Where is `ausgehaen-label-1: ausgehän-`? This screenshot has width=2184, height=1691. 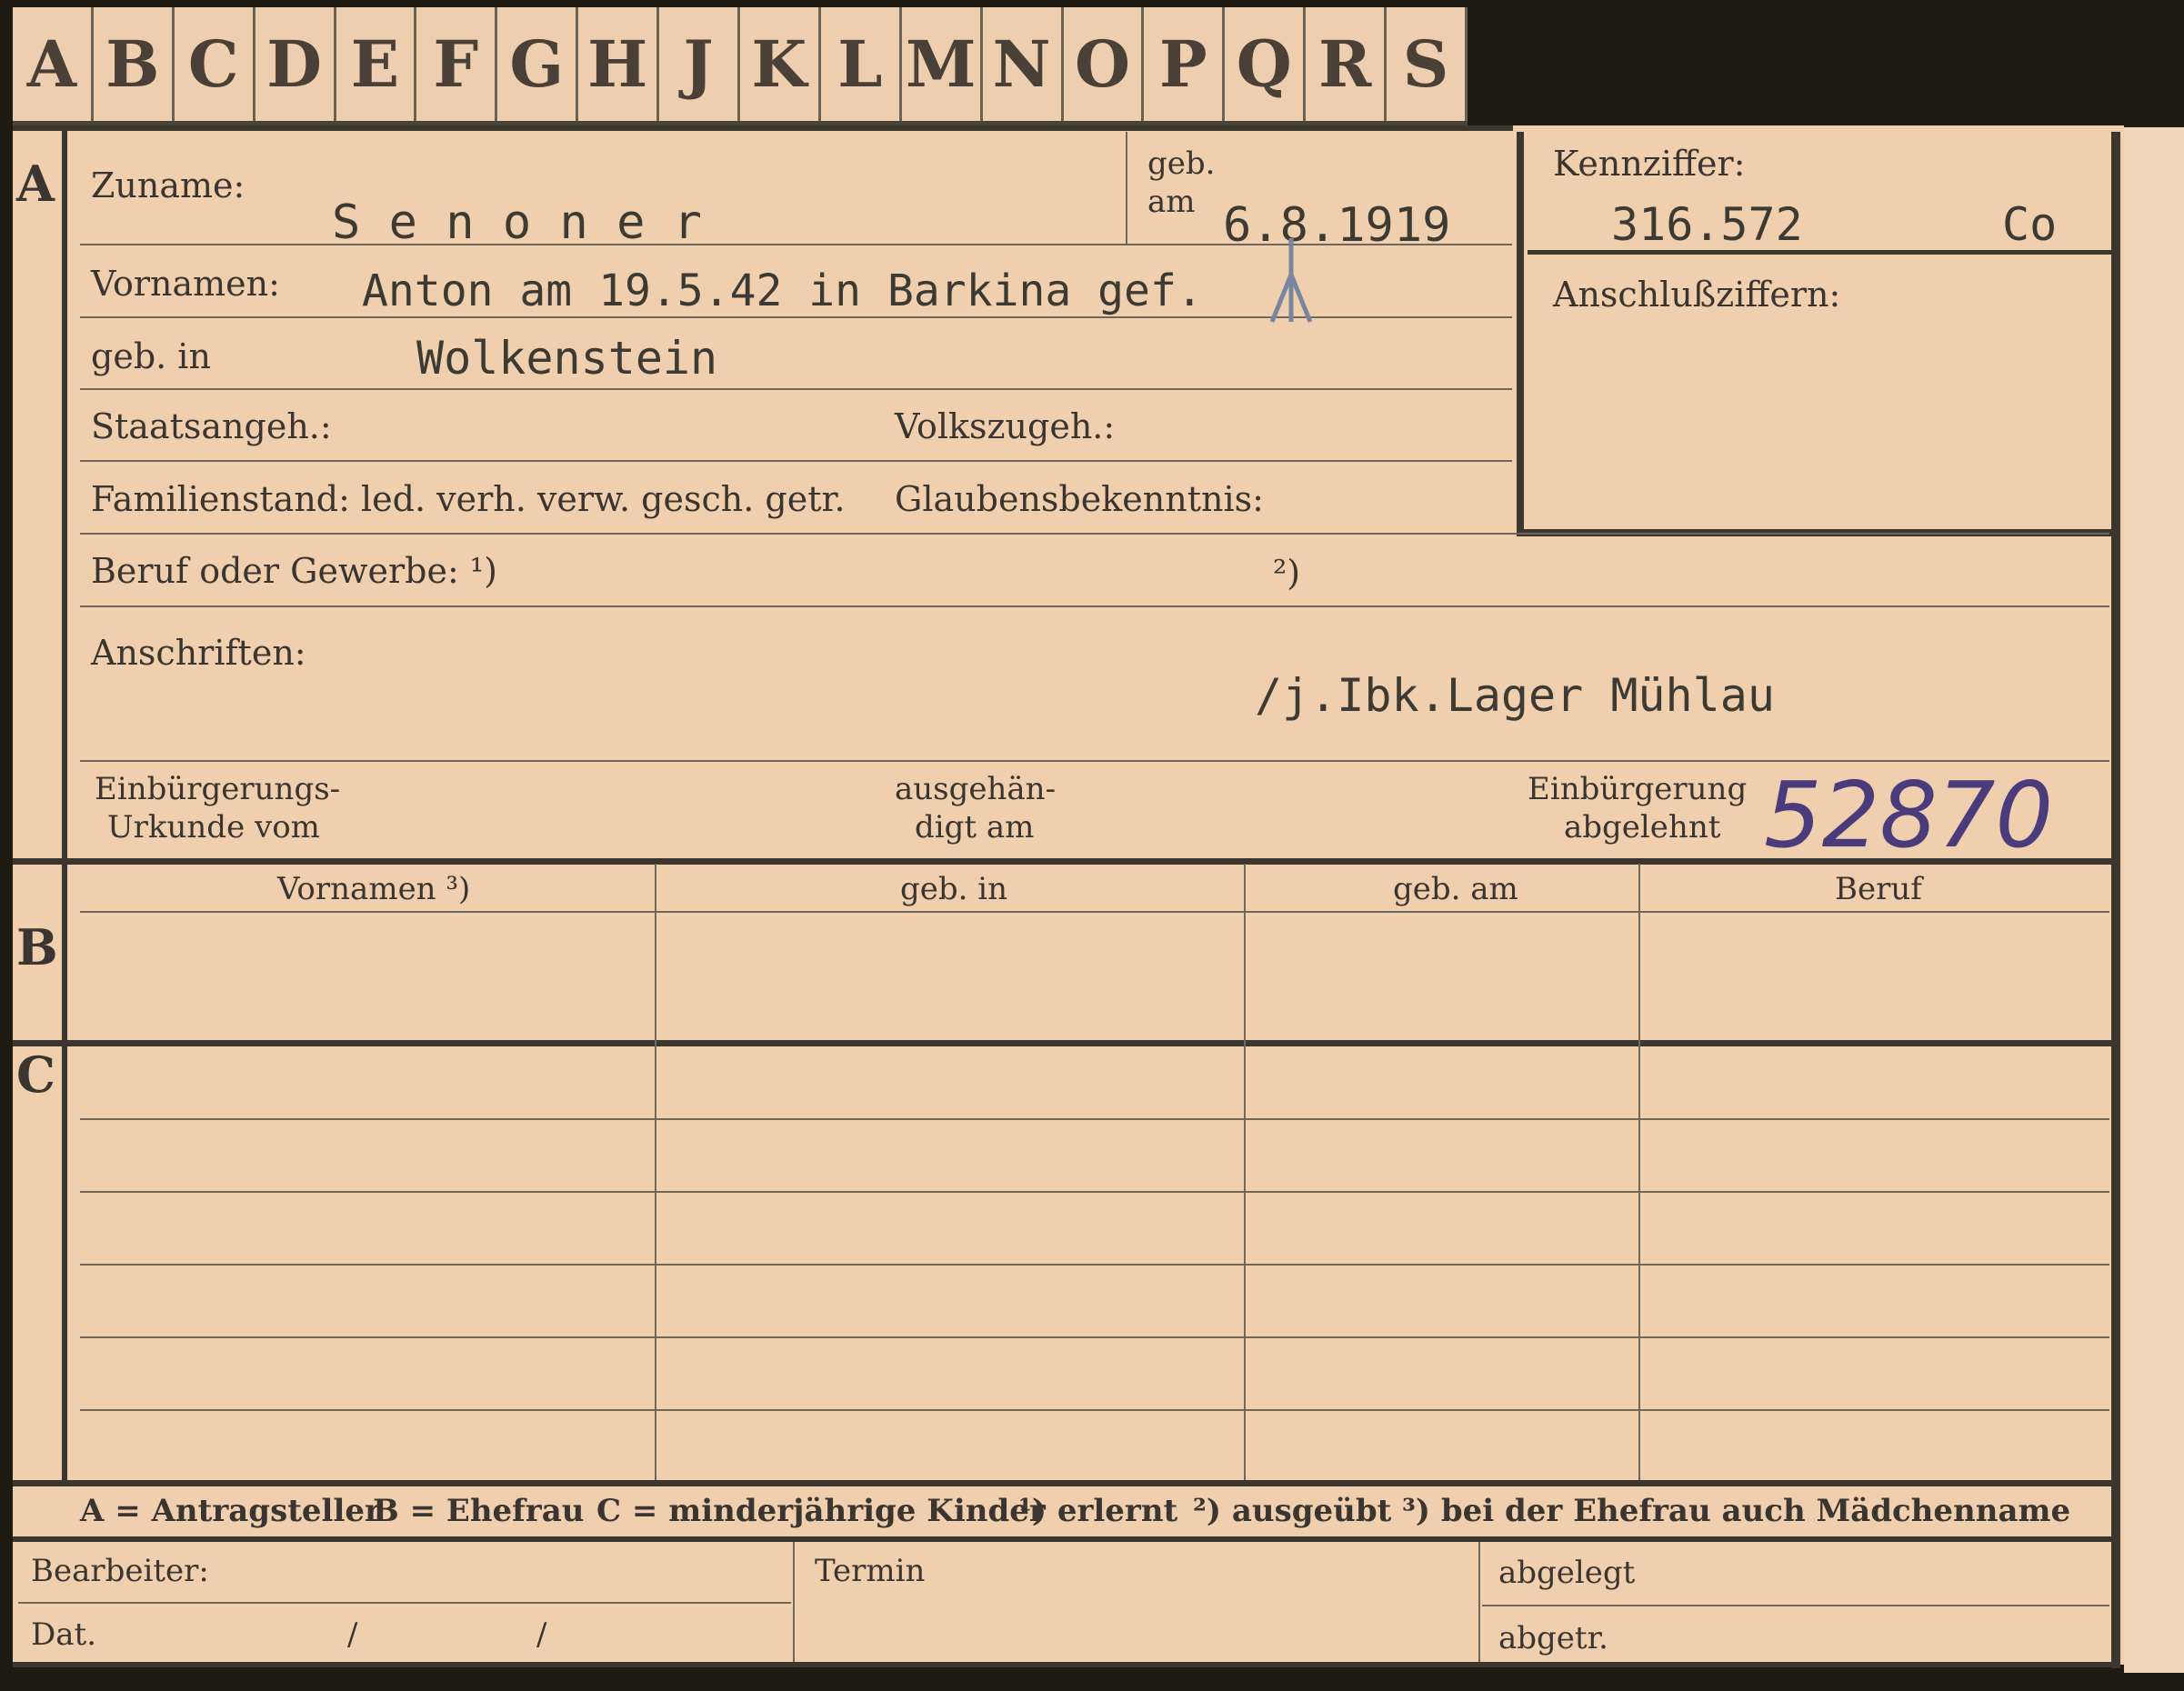
ausgehaen-label-1: ausgehän- is located at coordinates (976, 789).